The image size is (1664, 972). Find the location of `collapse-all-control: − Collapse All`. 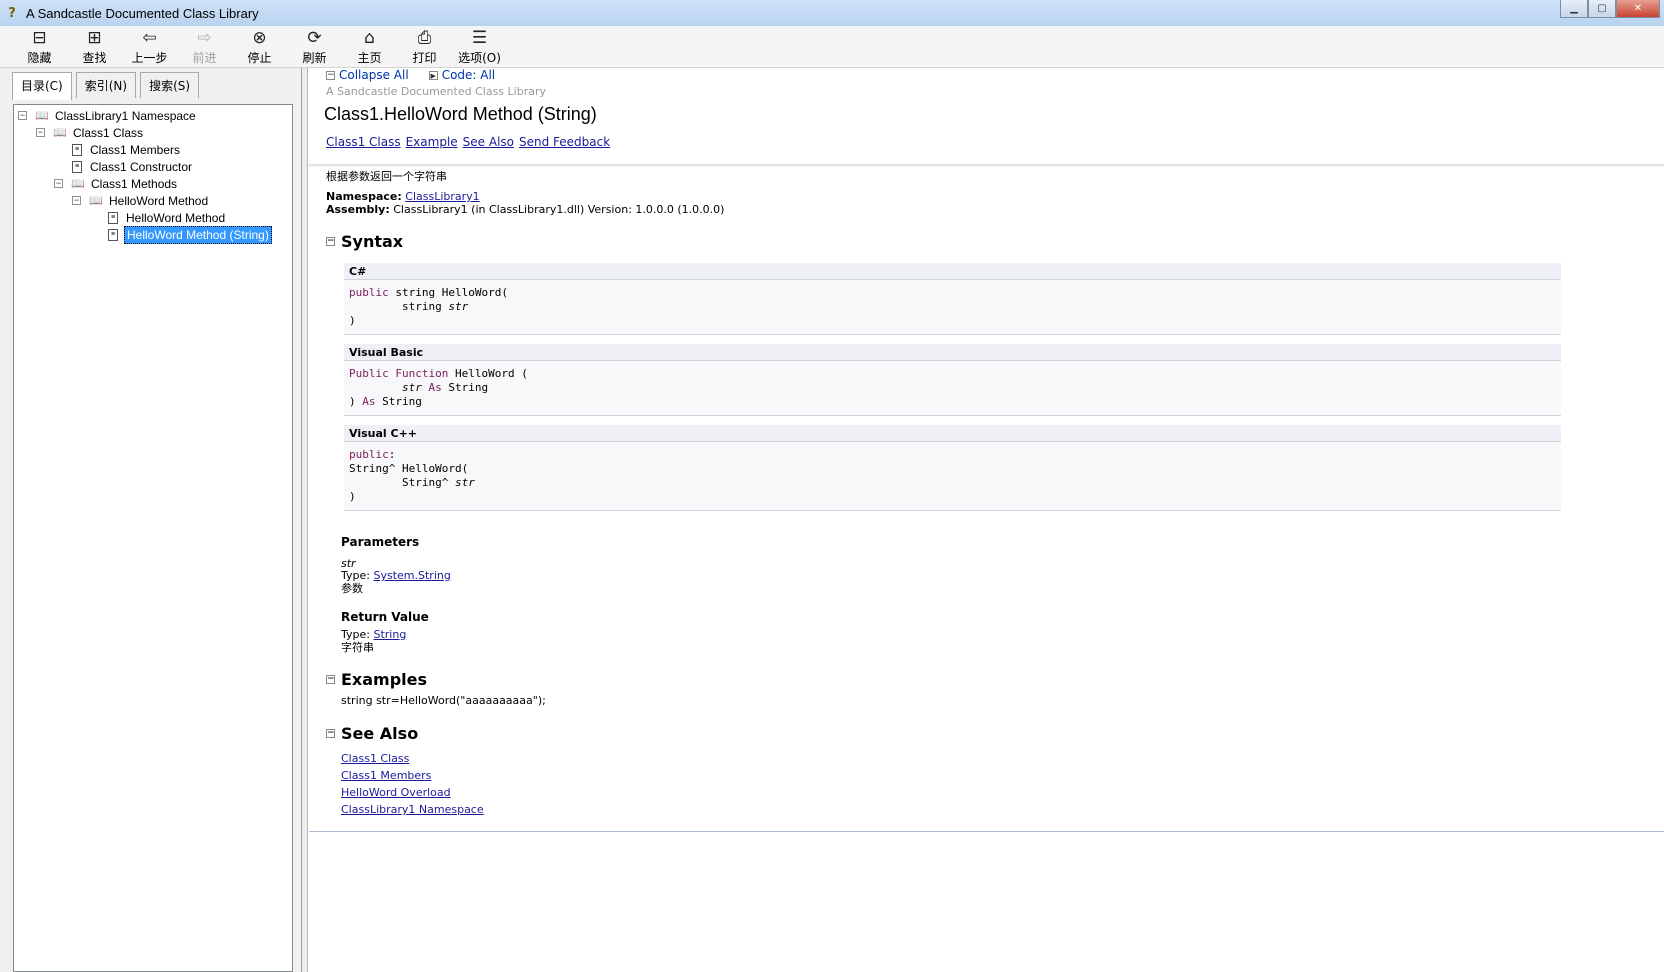

collapse-all-control: − Collapse All is located at coordinates (367, 75).